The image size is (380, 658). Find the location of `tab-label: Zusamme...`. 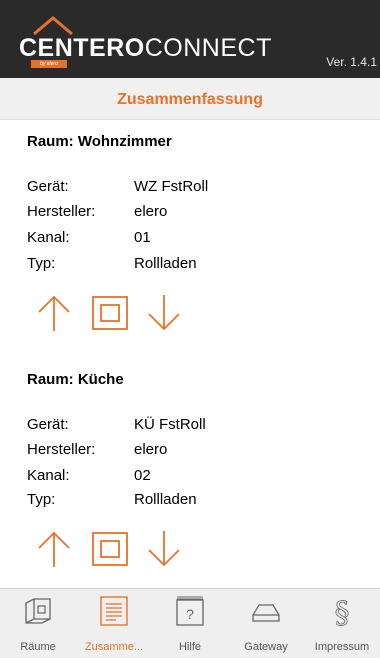

tab-label: Zusamme... is located at coordinates (114, 647).